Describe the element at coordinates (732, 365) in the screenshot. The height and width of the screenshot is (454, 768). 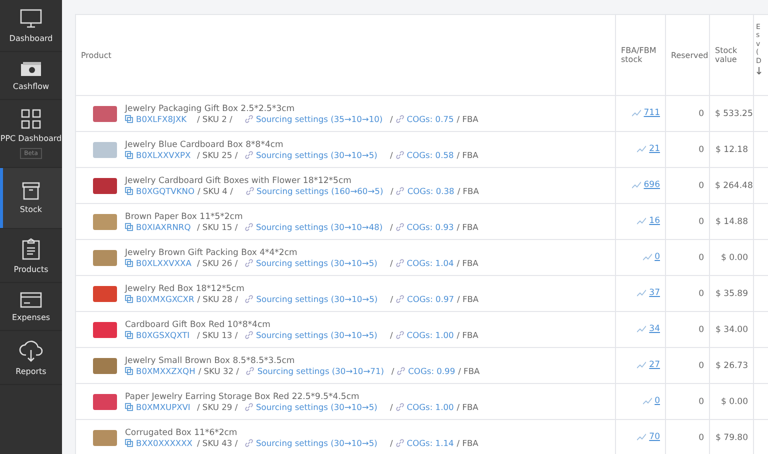
I see `stock-value: $ 26.73` at that location.